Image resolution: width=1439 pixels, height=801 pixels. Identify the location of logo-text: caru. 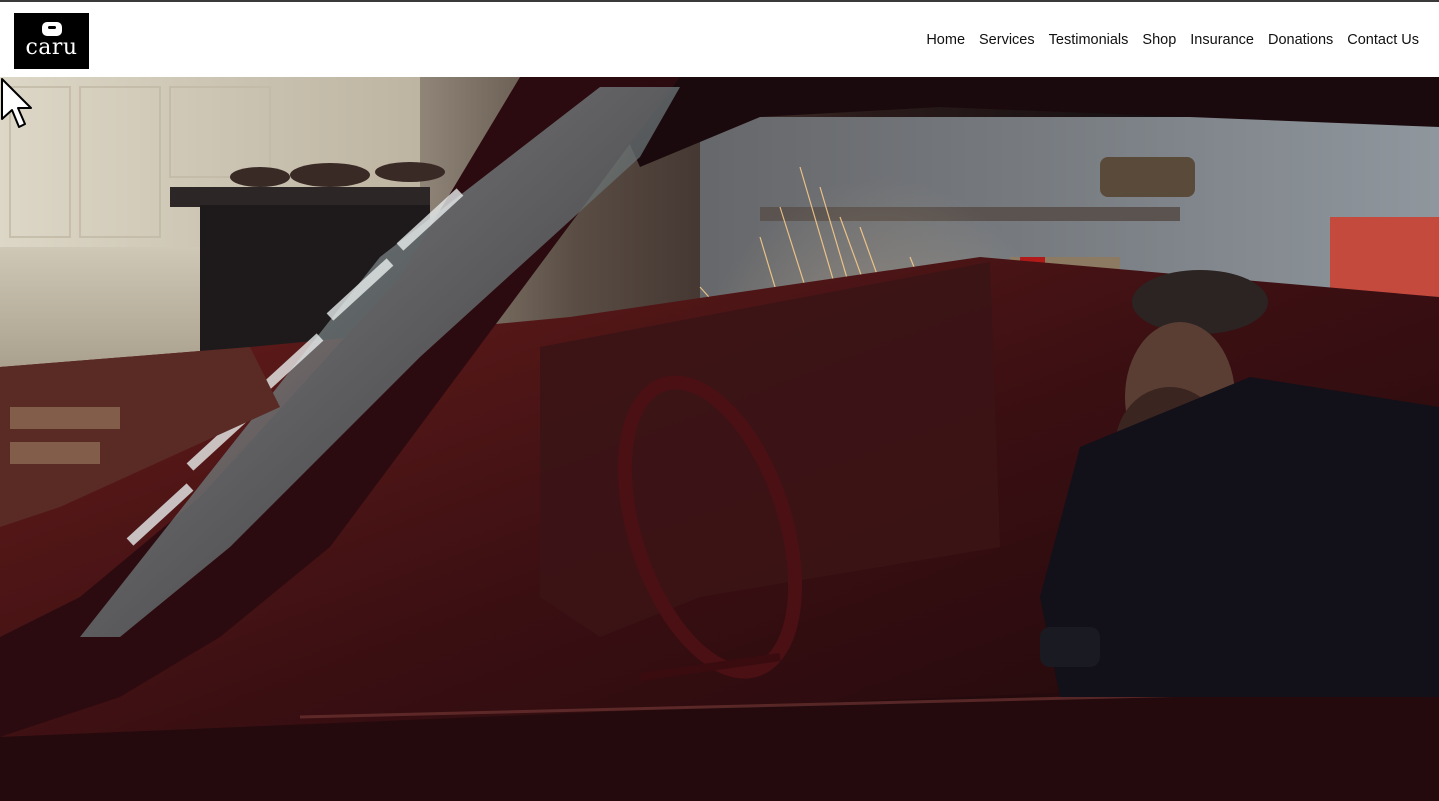
(51, 47).